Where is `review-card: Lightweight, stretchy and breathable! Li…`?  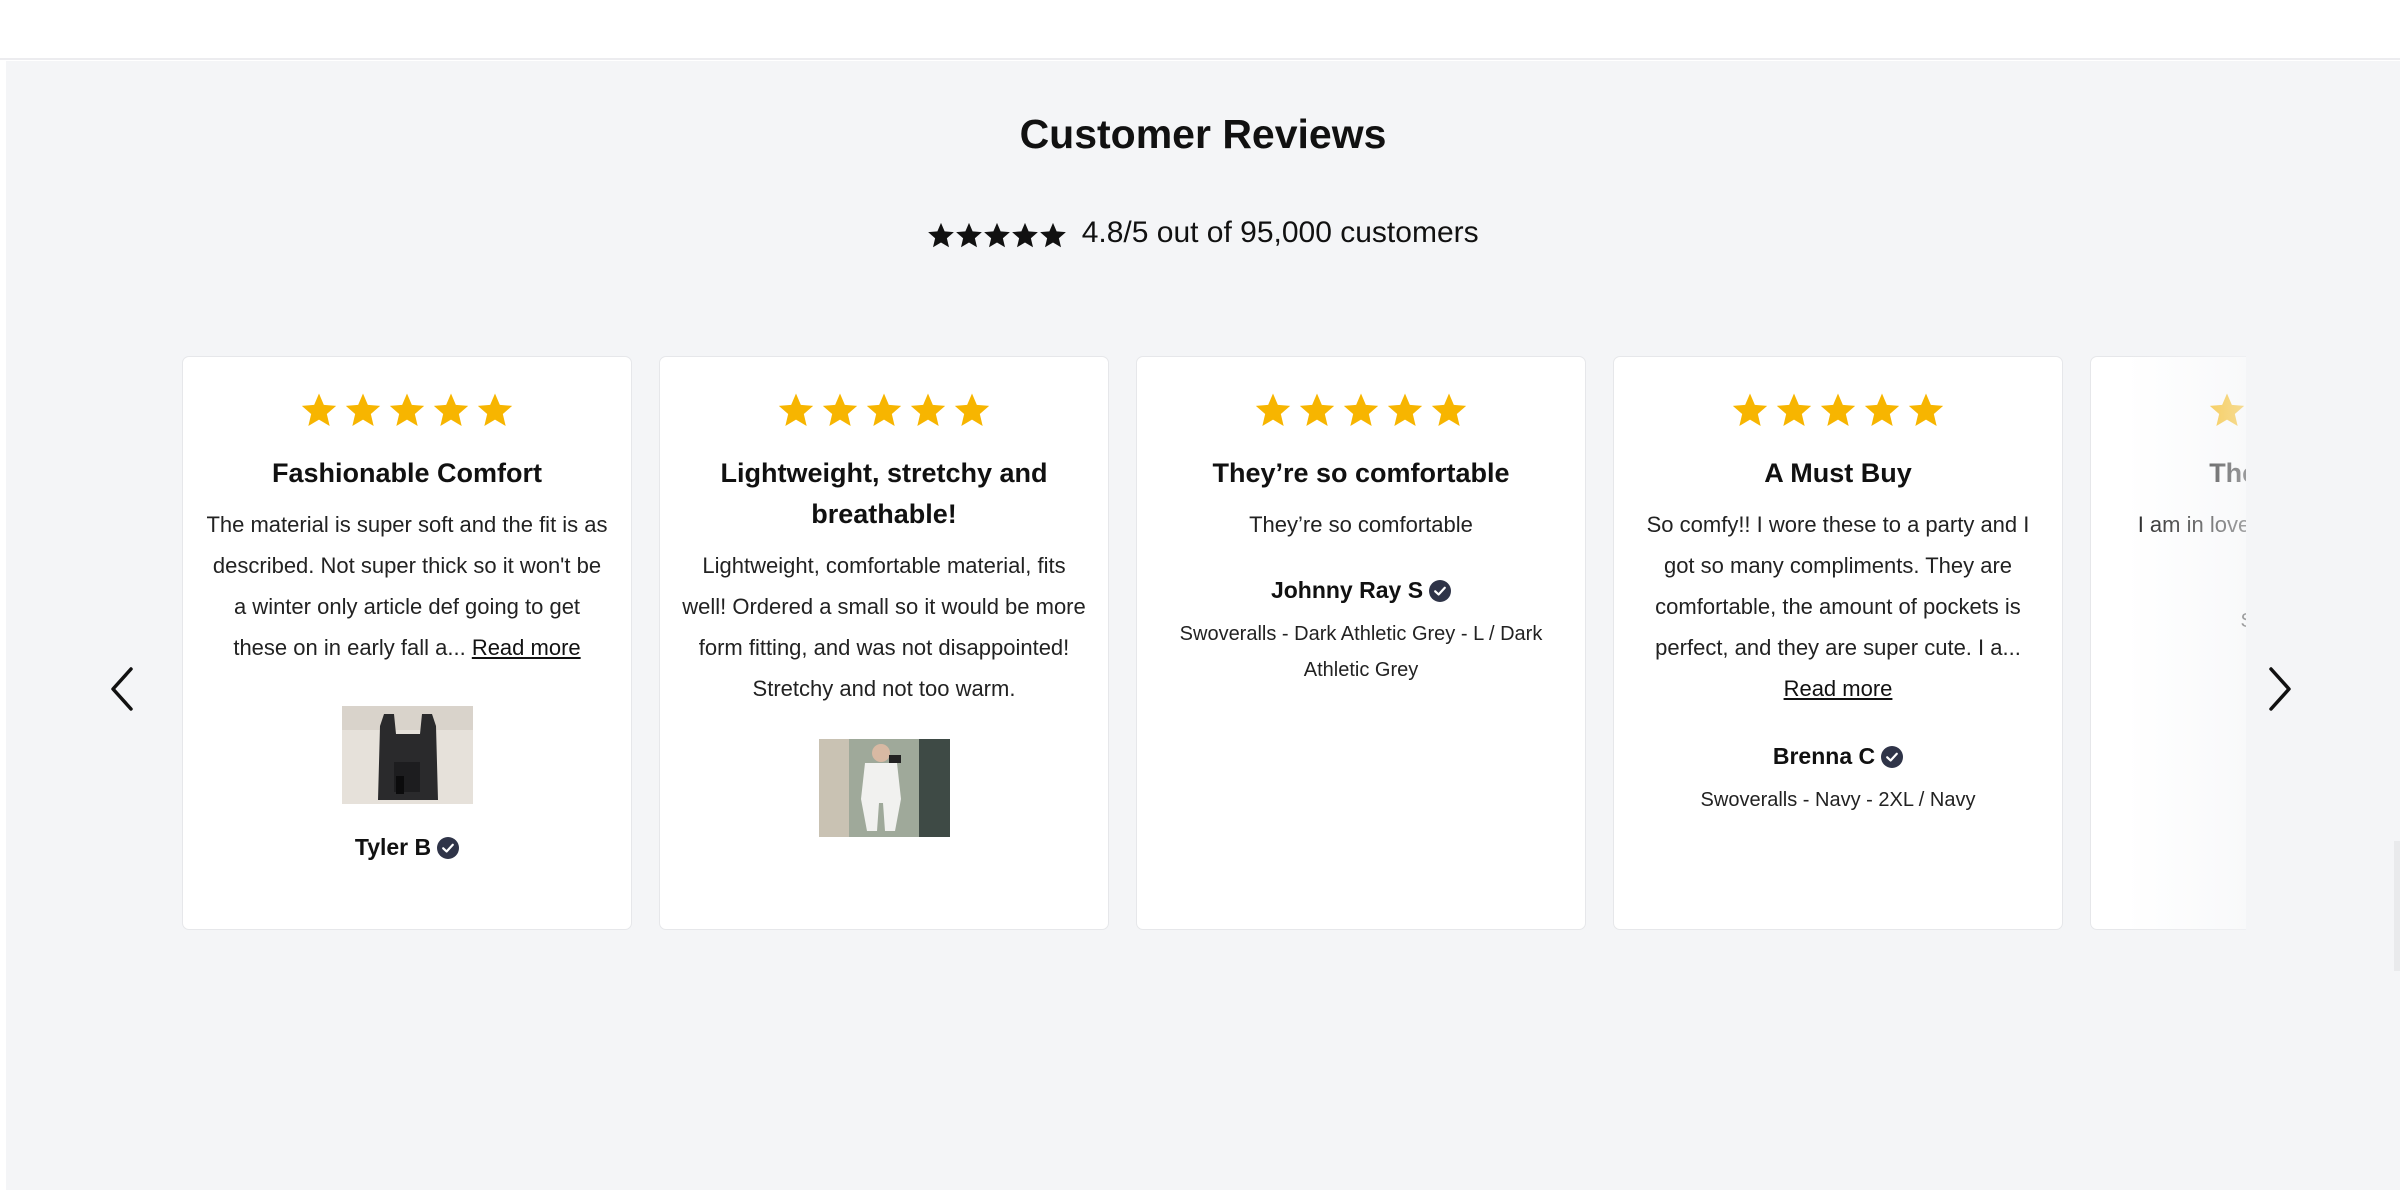
review-card: Lightweight, stretchy and breathable! Li… is located at coordinates (884, 643).